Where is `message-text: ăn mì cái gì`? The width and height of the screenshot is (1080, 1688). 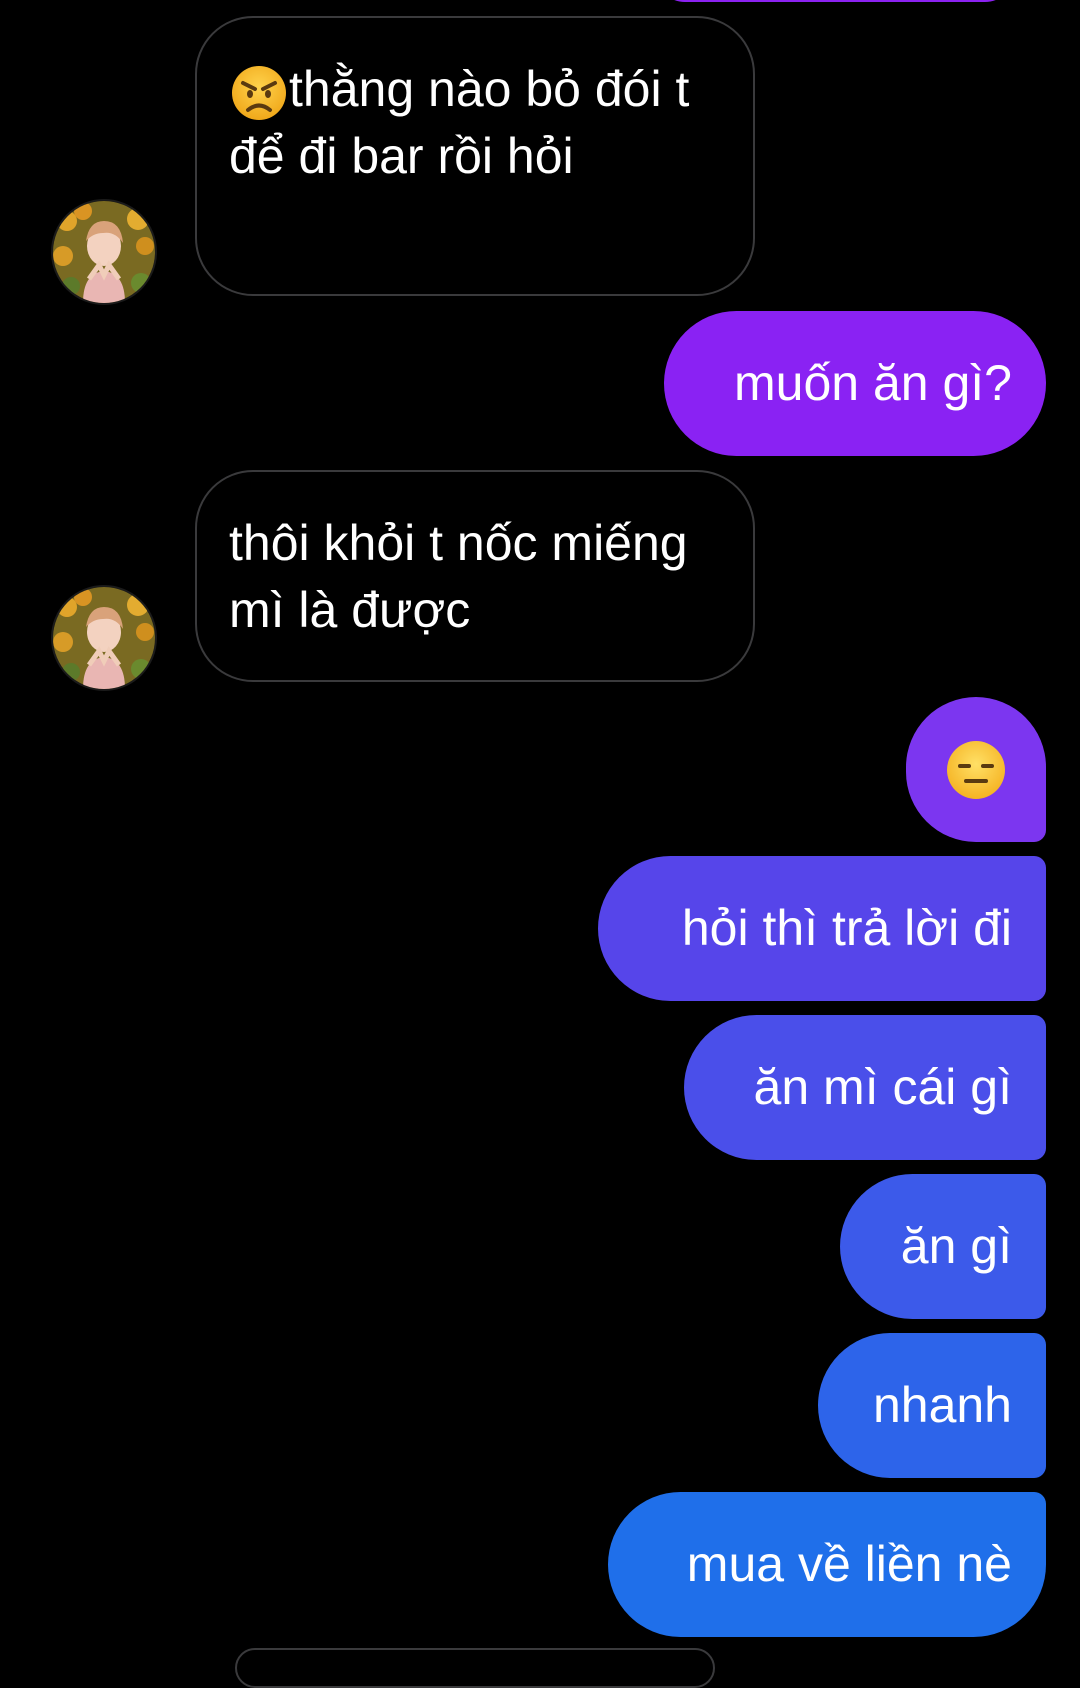
message-text: ăn mì cái gì is located at coordinates (882, 1087).